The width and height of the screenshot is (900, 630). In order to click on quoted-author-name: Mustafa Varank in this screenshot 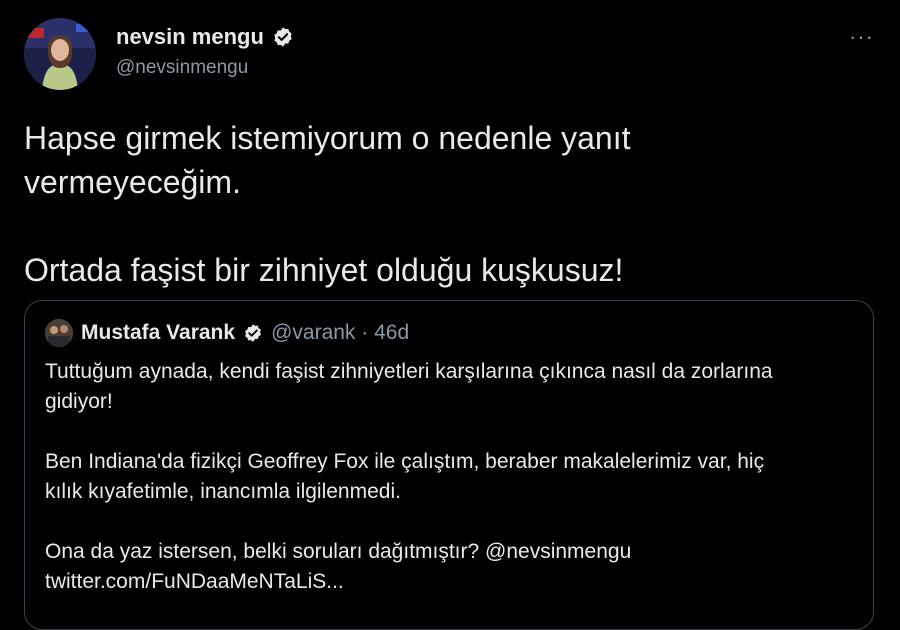, I will do `click(158, 332)`.